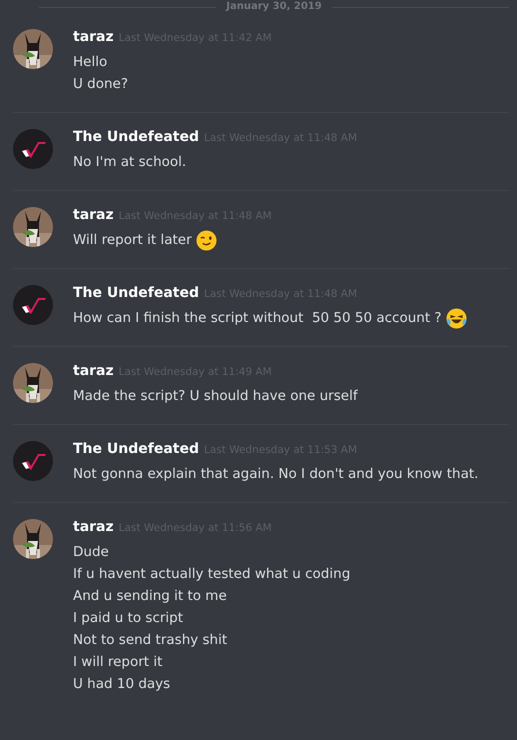  Describe the element at coordinates (275, 474) in the screenshot. I see `message-text: Not gonna explain that again. No I don't and you know that.` at that location.